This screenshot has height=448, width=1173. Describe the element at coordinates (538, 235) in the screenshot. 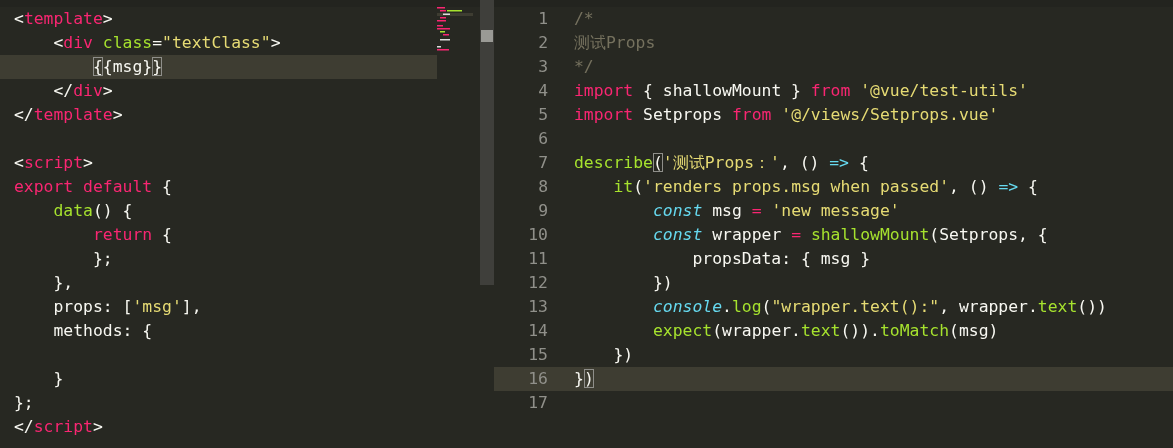

I see `line-number: 10` at that location.